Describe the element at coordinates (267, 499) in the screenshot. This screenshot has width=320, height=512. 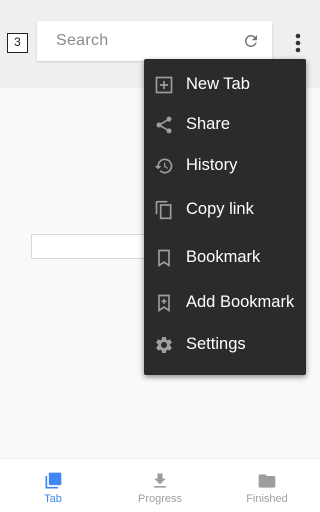
I see `nav-label: Finished` at that location.